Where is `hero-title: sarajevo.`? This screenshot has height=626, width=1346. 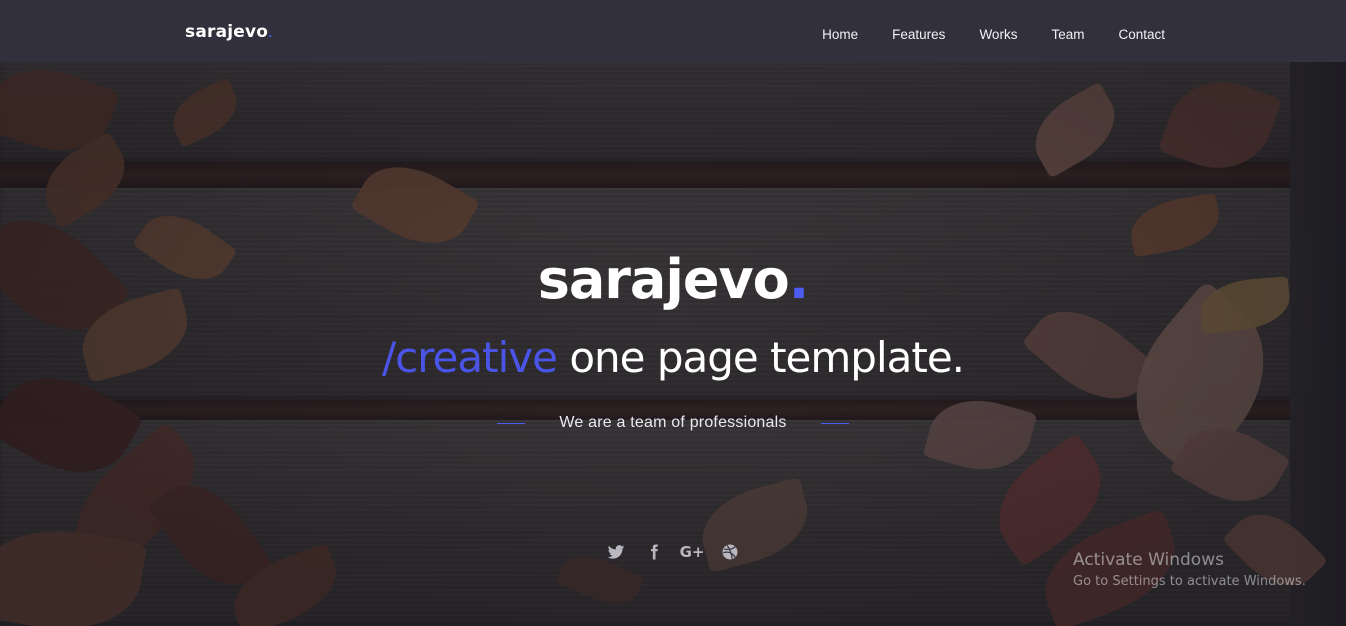
hero-title: sarajevo. is located at coordinates (673, 279).